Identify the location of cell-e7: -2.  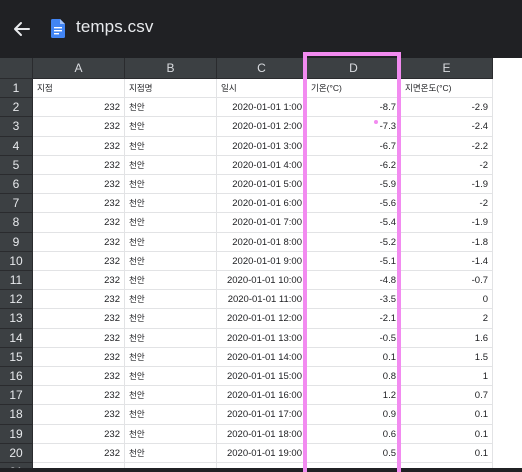
(447, 204).